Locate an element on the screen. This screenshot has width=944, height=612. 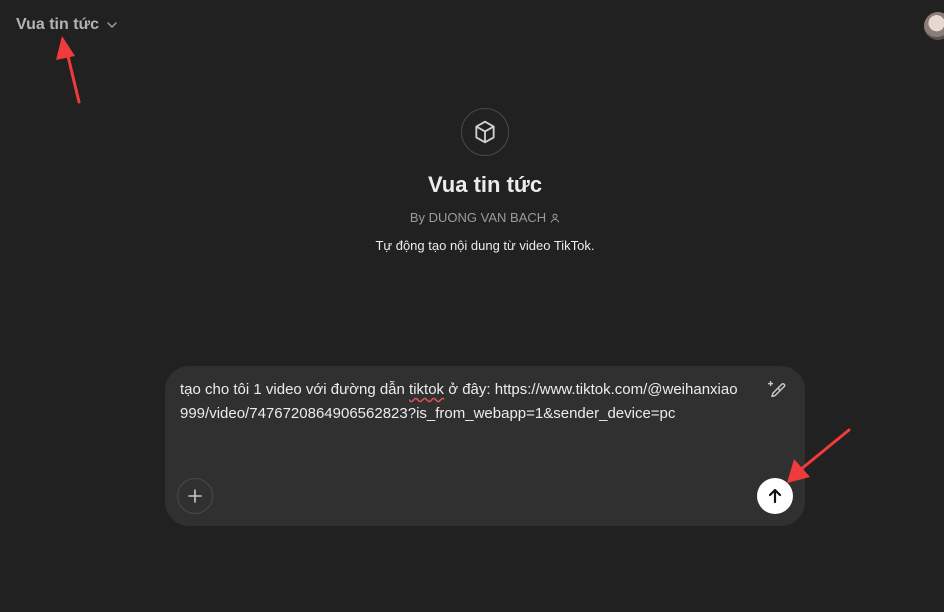
arrow-up-icon is located at coordinates (775, 496).